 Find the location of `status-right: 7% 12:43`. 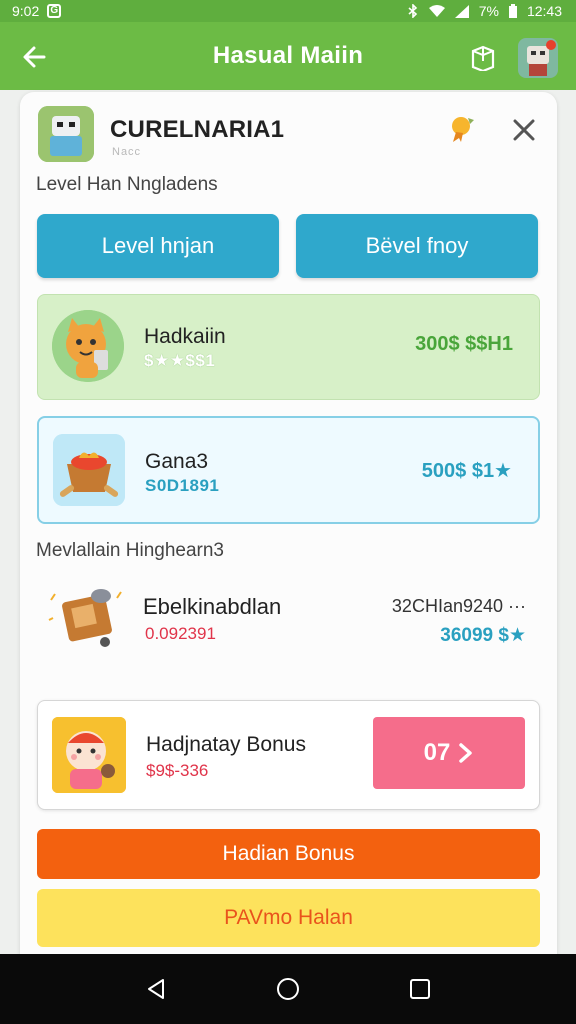

status-right: 7% 12:43 is located at coordinates (484, 11).